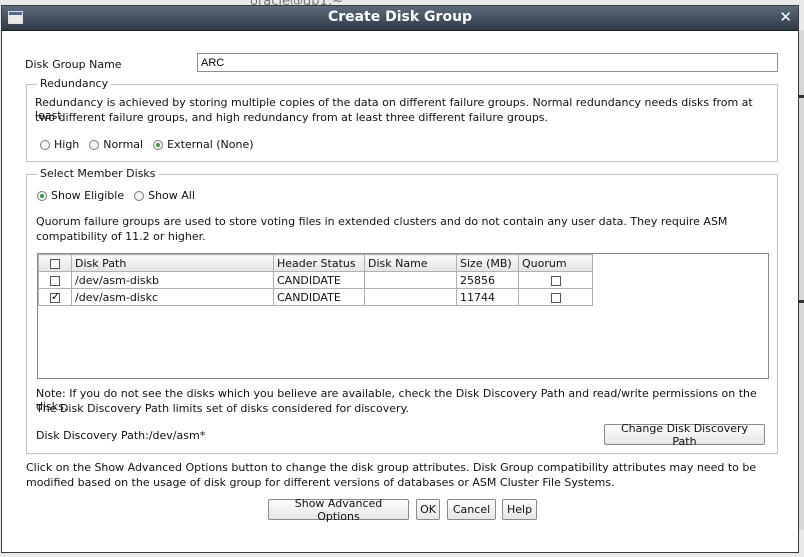 This screenshot has width=804, height=557. I want to click on change-discovery-path-button: Change Disk Discovery Path, so click(684, 435).